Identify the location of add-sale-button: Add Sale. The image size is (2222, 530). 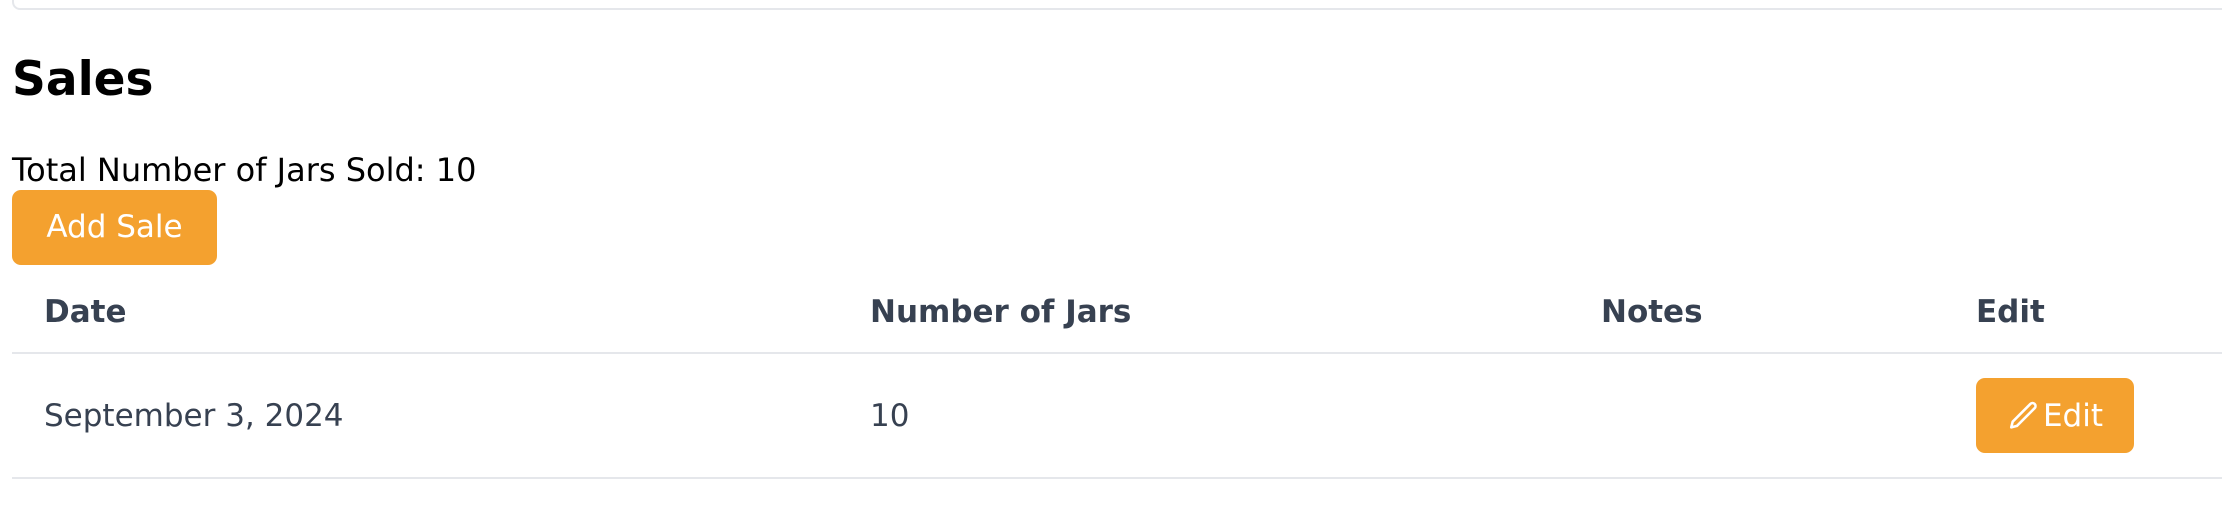
(114, 227).